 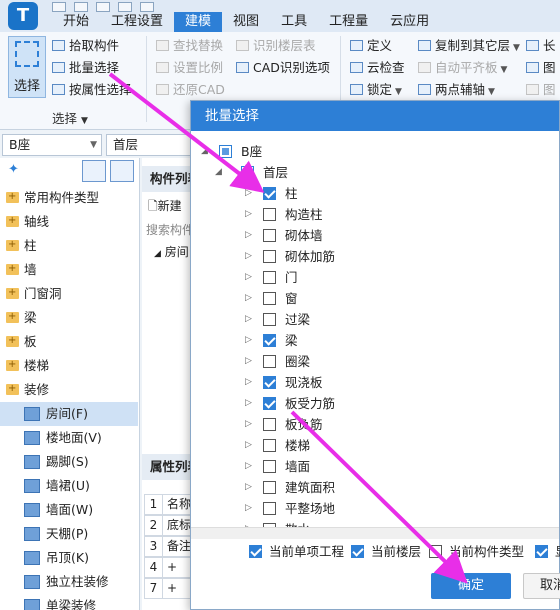 What do you see at coordinates (294, 22) in the screenshot?
I see `menu-tab: 工具` at bounding box center [294, 22].